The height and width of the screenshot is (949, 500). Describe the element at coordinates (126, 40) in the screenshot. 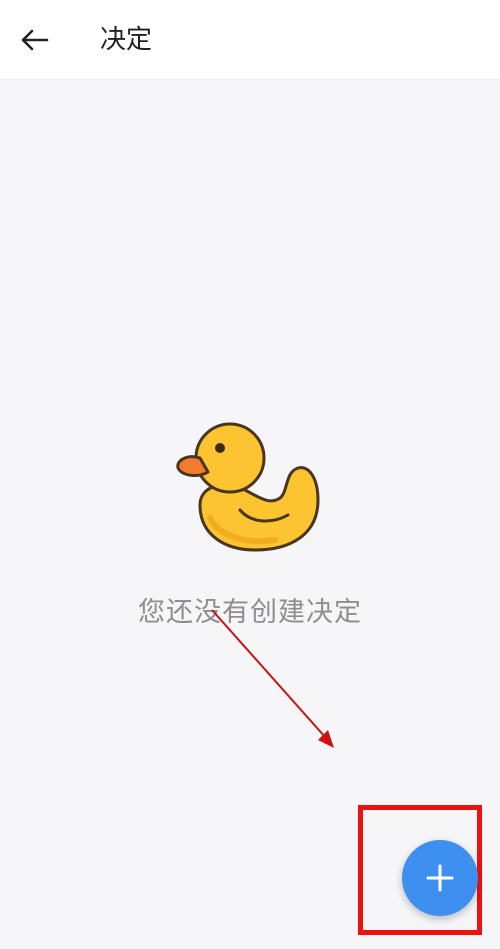

I see `page-title: 决定` at that location.